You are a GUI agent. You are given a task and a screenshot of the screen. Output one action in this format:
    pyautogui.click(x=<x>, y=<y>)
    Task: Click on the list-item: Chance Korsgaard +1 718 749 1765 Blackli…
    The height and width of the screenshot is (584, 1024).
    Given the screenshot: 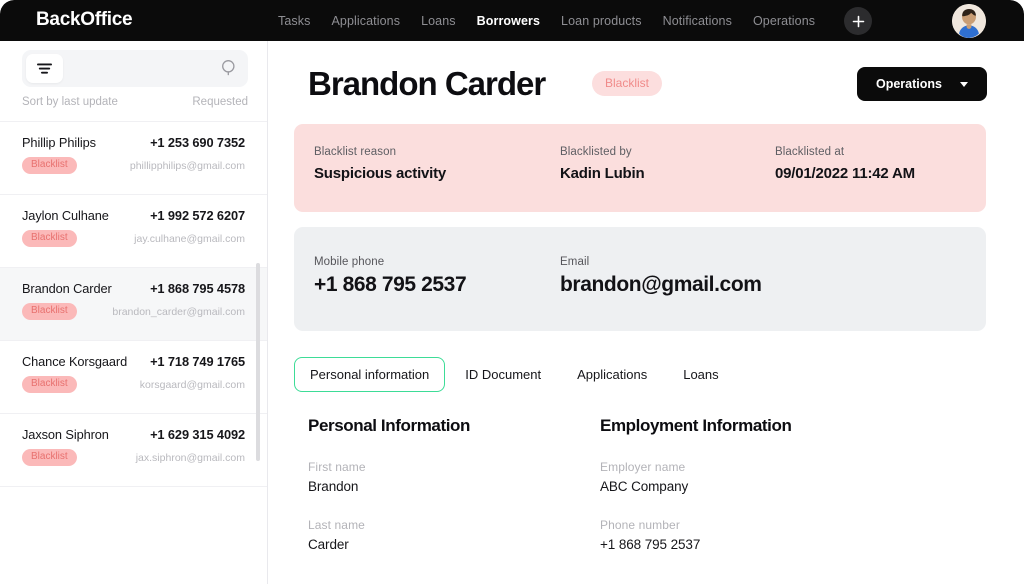 What is the action you would take?
    pyautogui.click(x=133, y=376)
    